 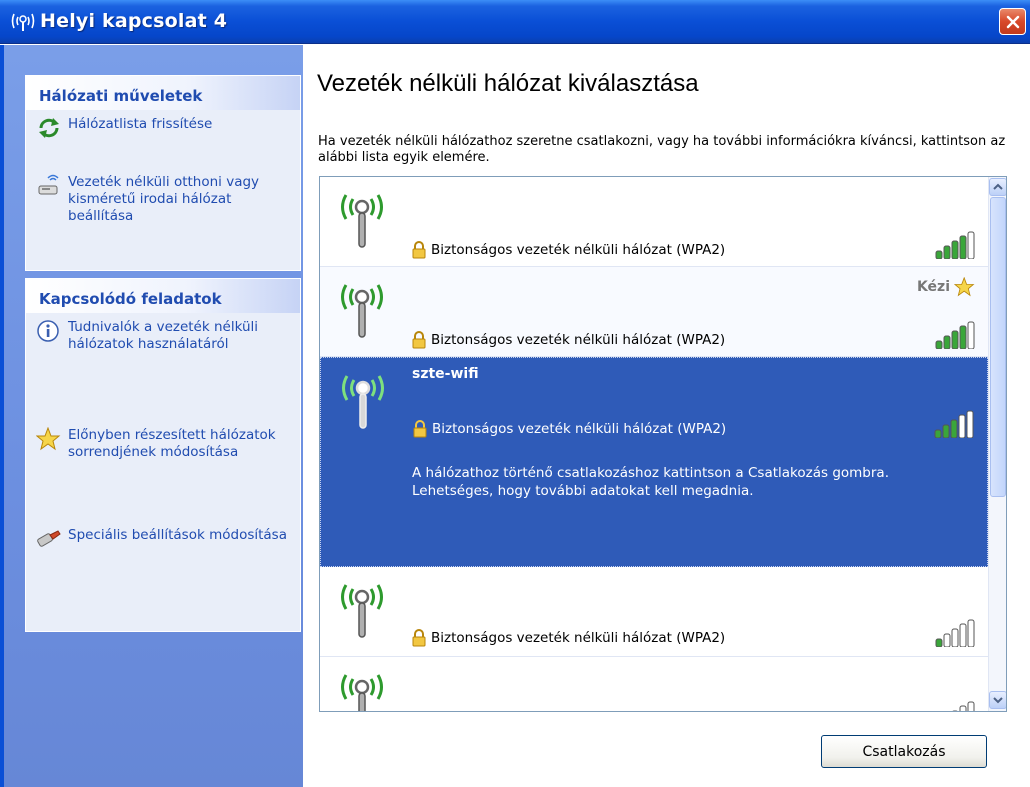 What do you see at coordinates (445, 374) in the screenshot?
I see `network-ssid: szte-wifi` at bounding box center [445, 374].